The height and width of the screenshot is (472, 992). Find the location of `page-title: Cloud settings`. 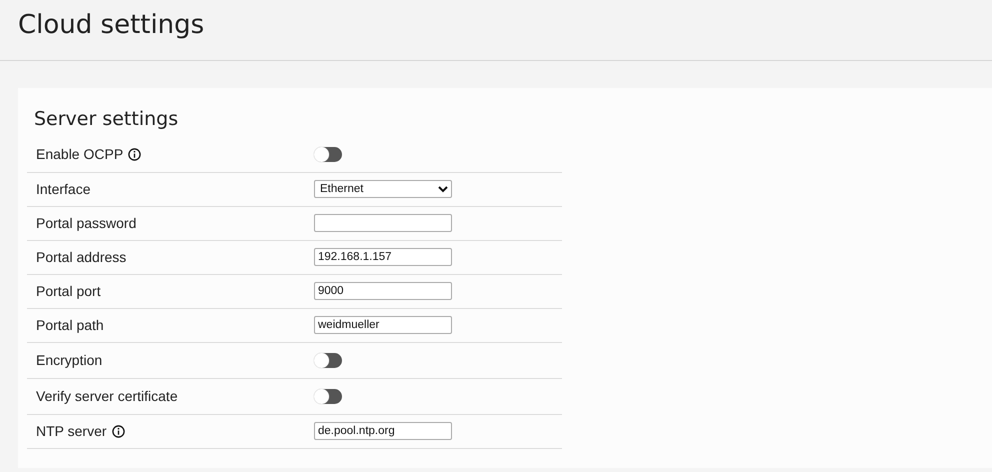

page-title: Cloud settings is located at coordinates (112, 26).